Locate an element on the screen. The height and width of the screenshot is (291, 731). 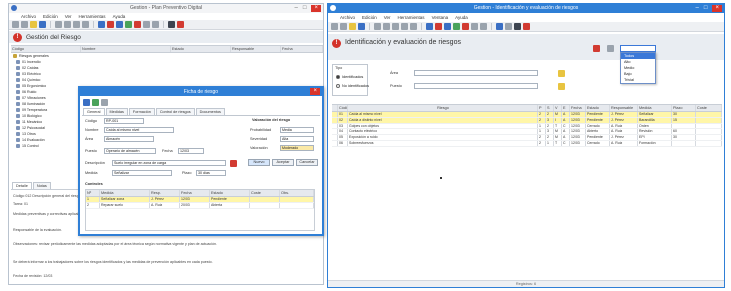
dialog-col-coste: Coste is located at coordinates (265, 193).